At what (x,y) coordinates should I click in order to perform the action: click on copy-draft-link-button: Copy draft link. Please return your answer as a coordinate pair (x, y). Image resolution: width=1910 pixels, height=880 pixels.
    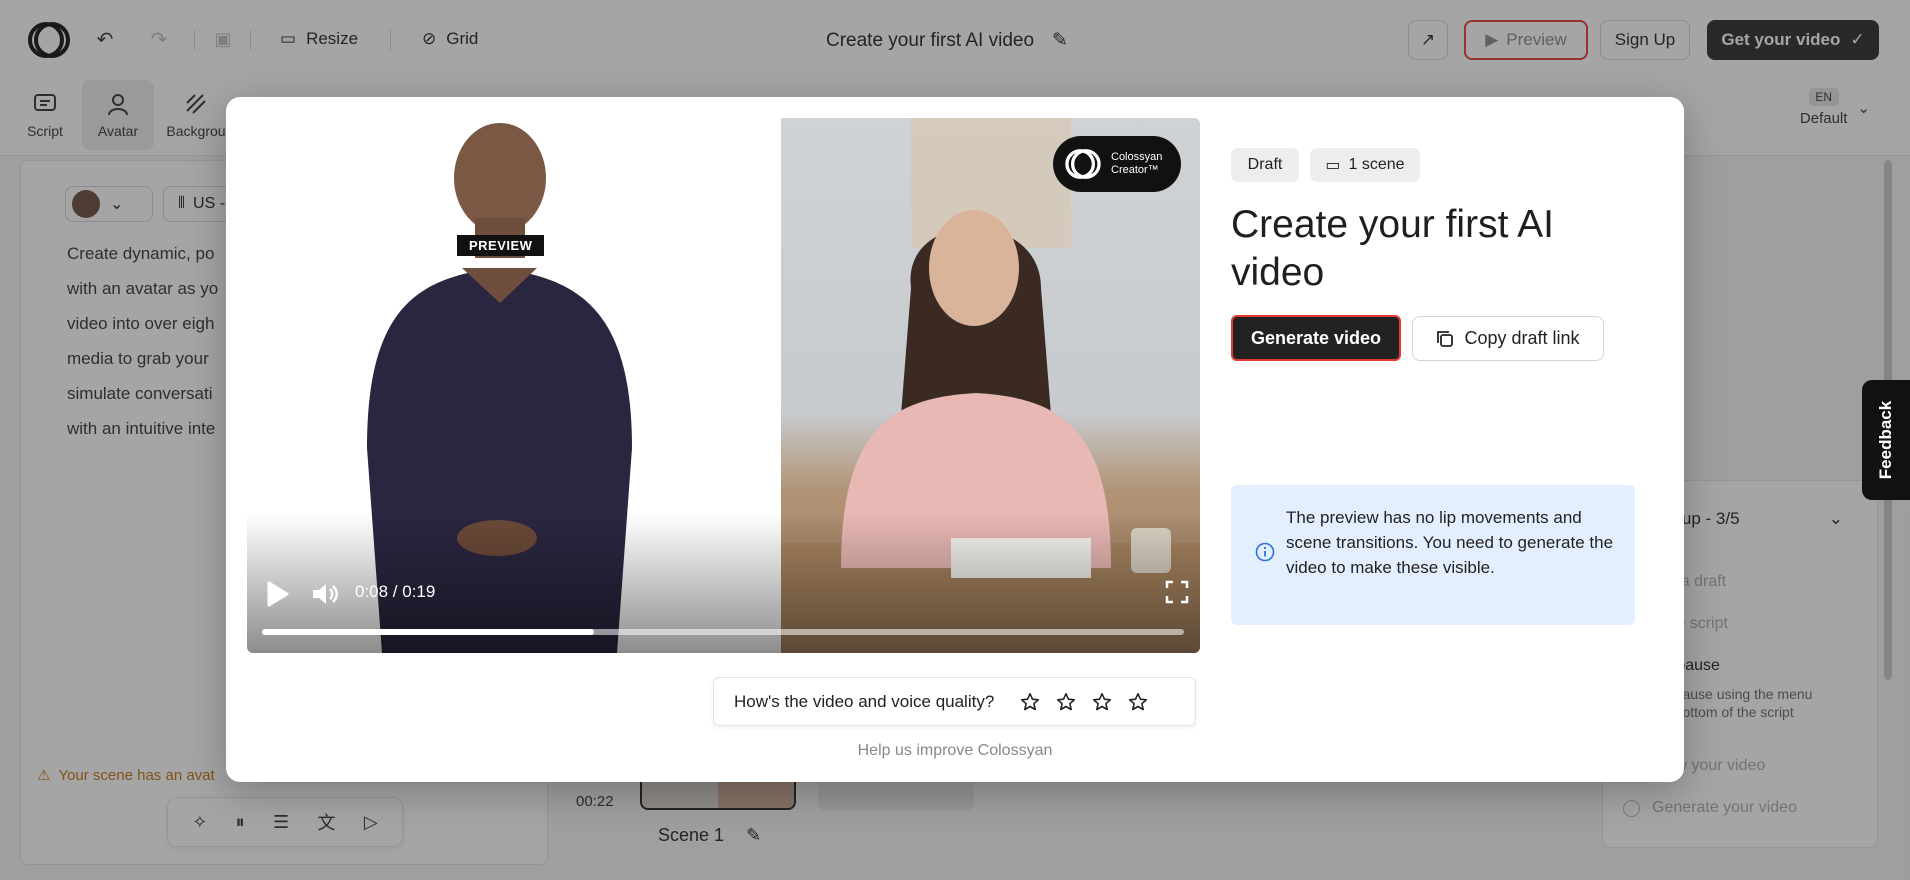
    Looking at the image, I should click on (1508, 338).